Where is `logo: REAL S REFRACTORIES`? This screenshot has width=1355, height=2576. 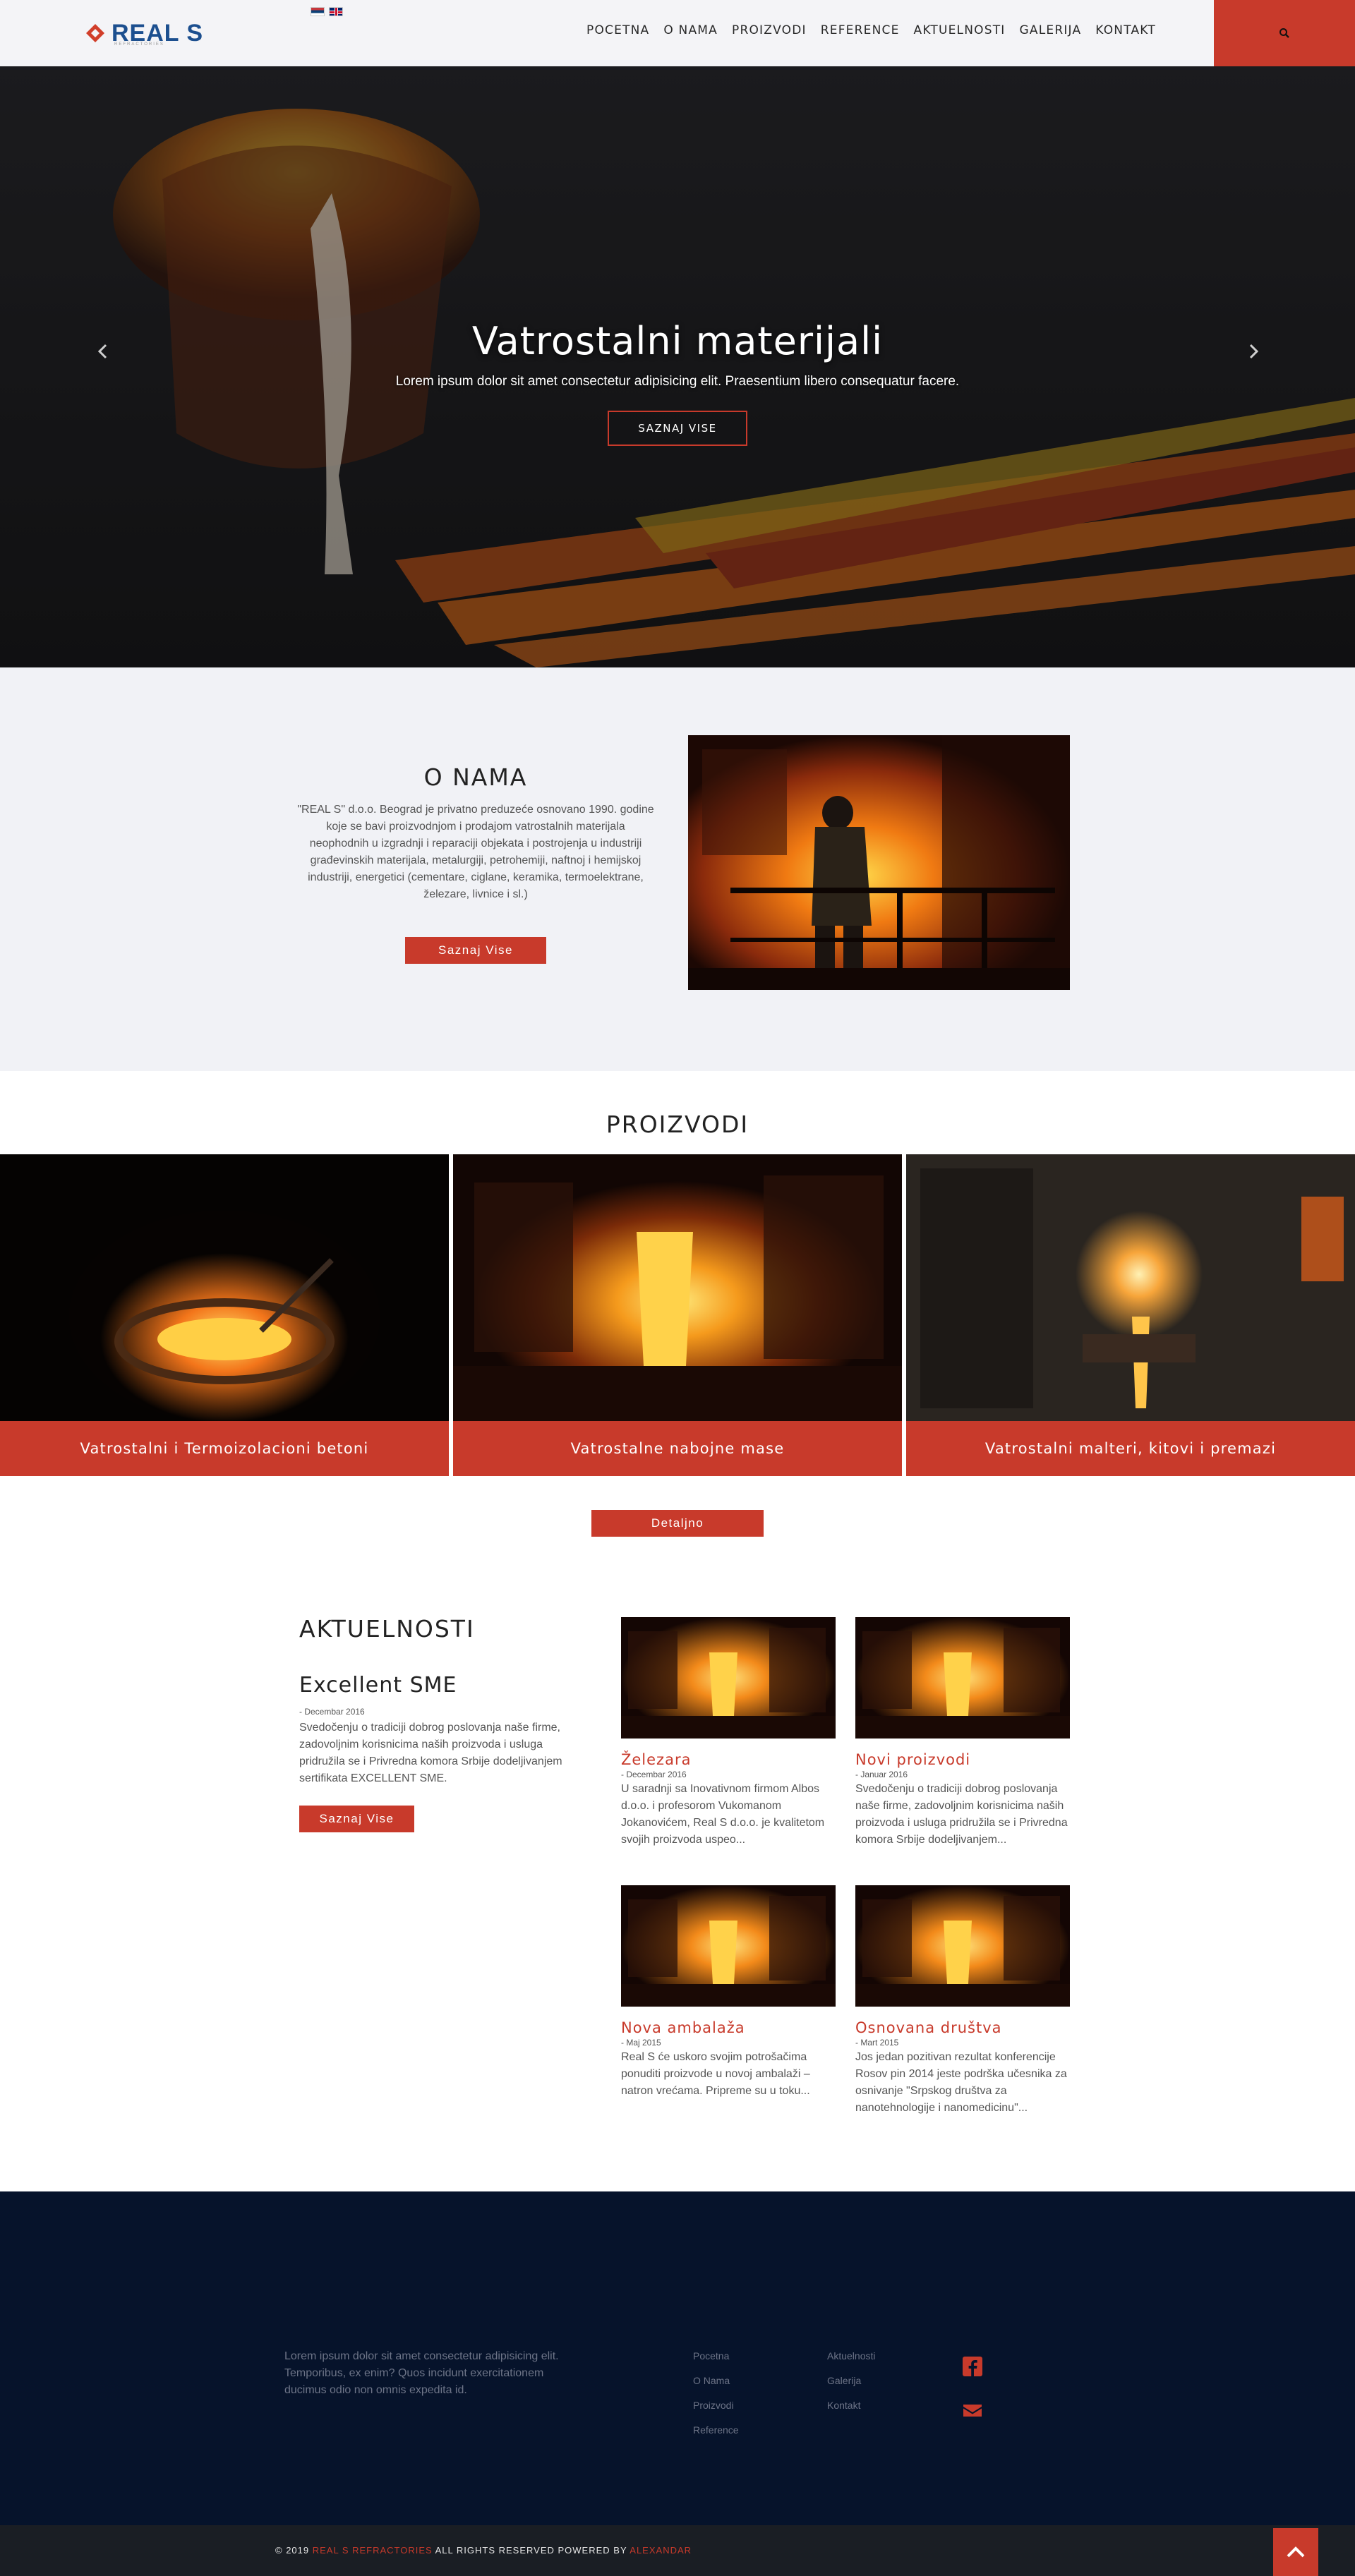
logo: REAL S REFRACTORIES is located at coordinates (143, 33).